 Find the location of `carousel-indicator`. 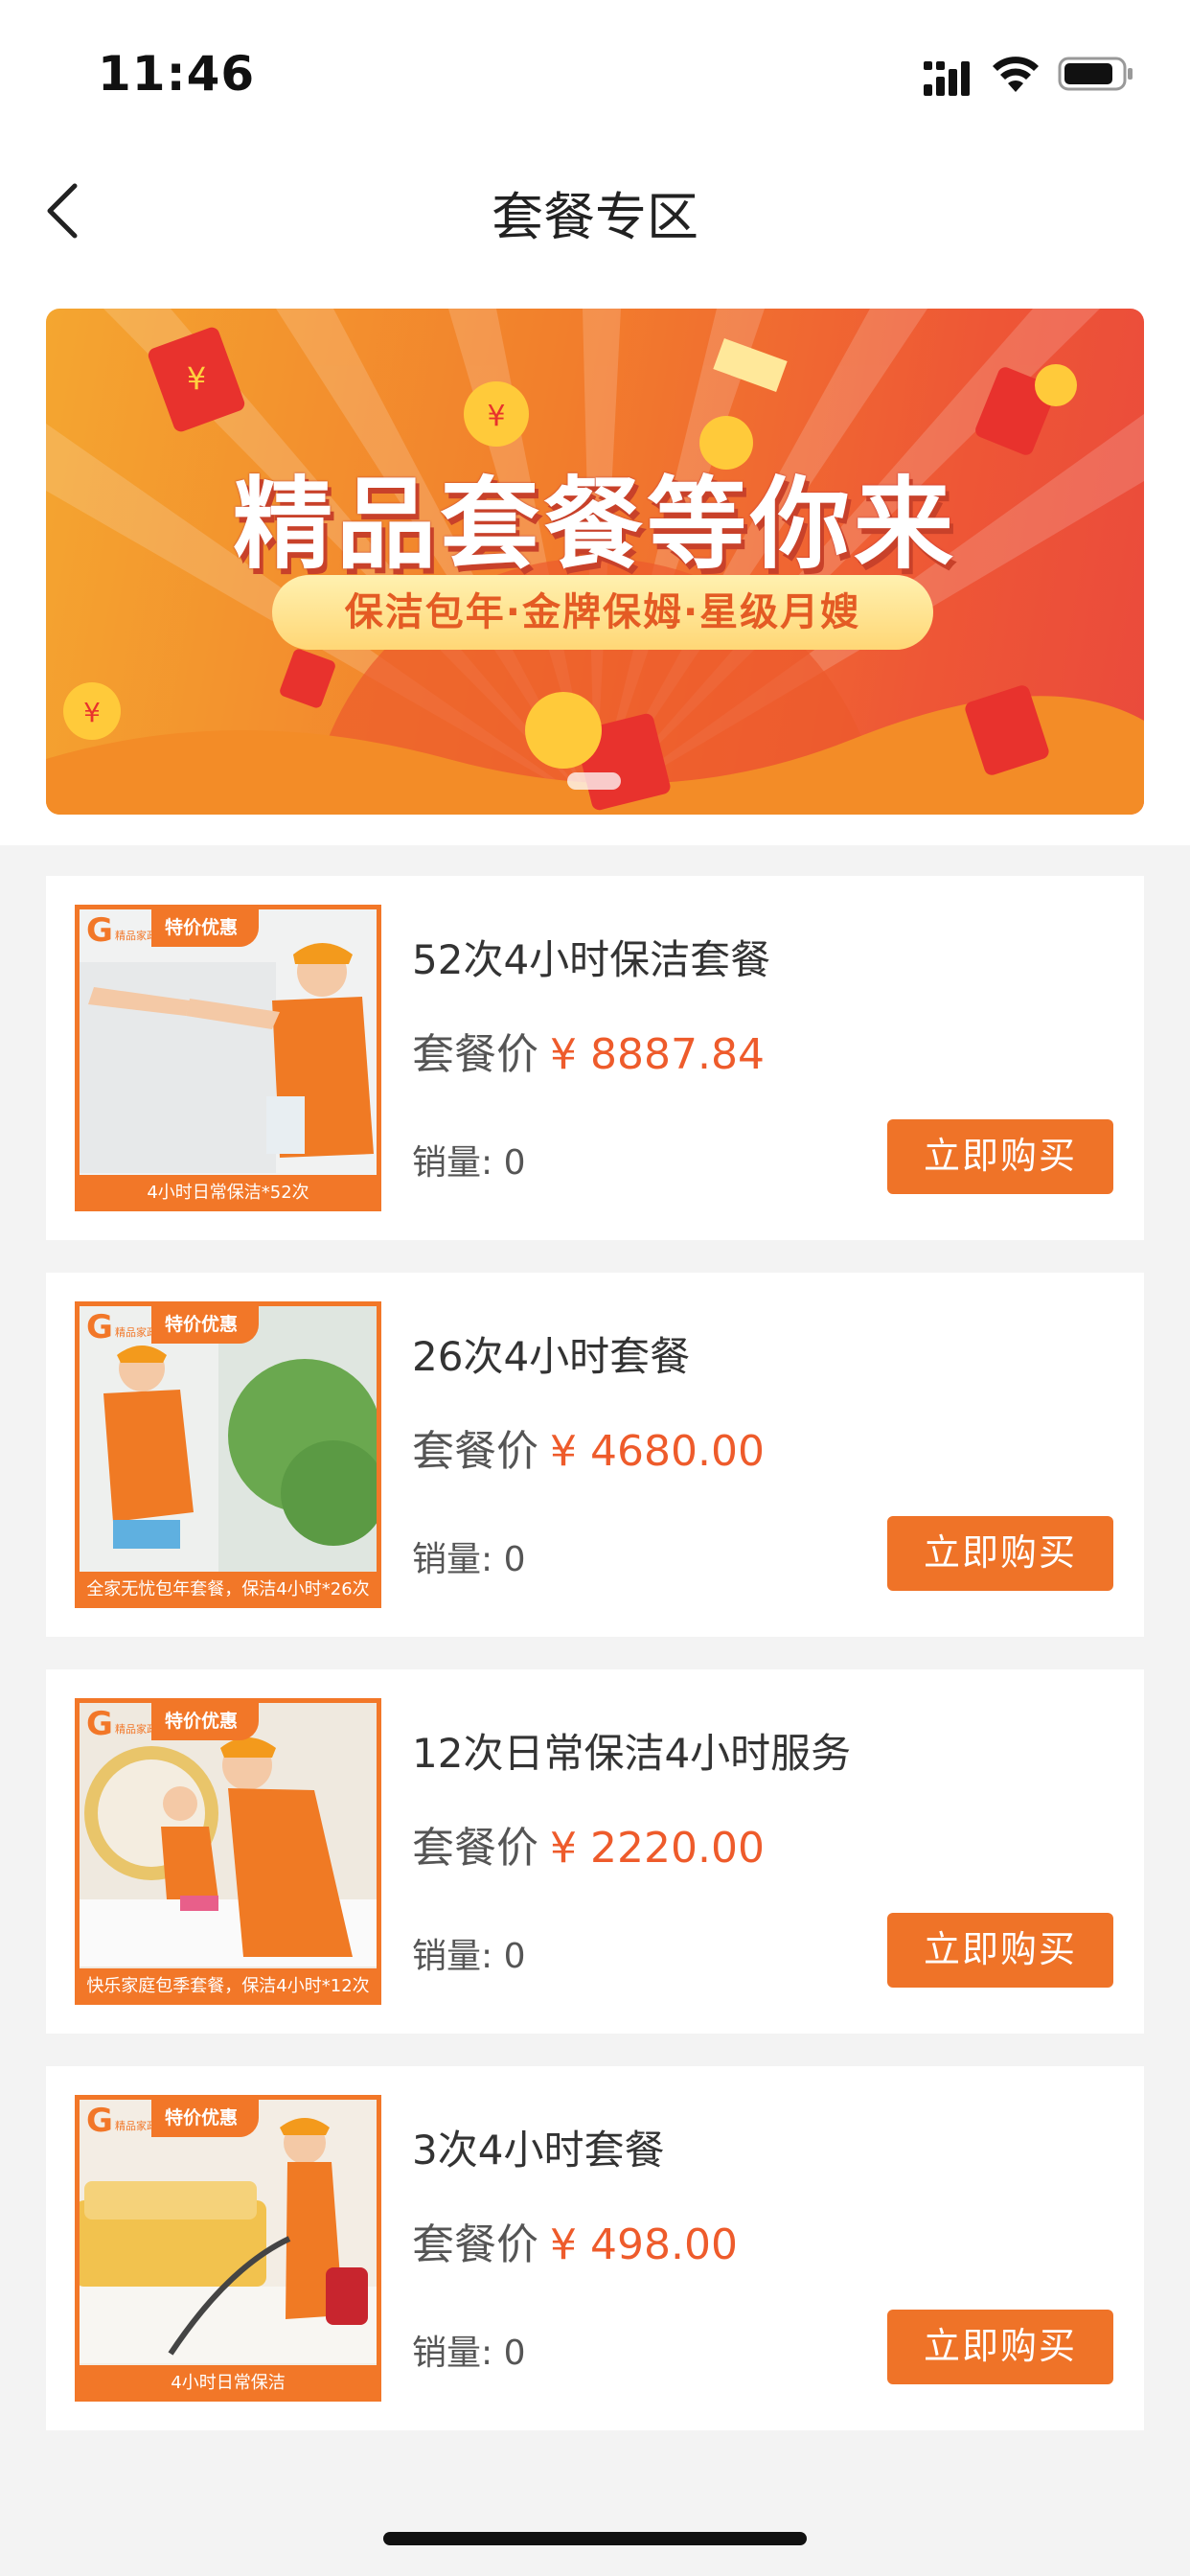

carousel-indicator is located at coordinates (594, 781).